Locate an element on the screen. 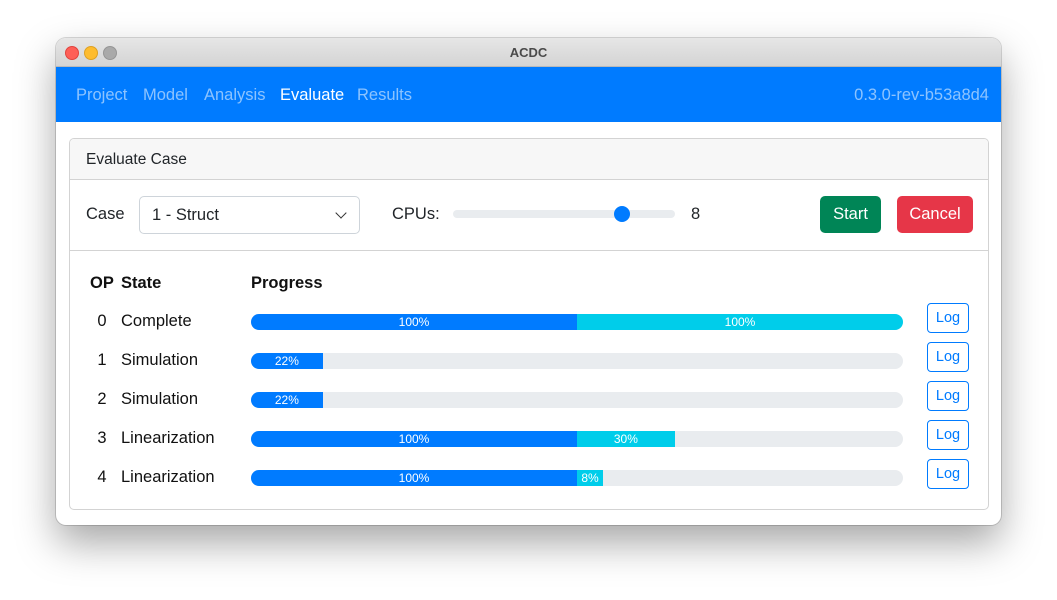 Image resolution: width=1057 pixels, height=600 pixels. window-title: ACDC is located at coordinates (528, 52).